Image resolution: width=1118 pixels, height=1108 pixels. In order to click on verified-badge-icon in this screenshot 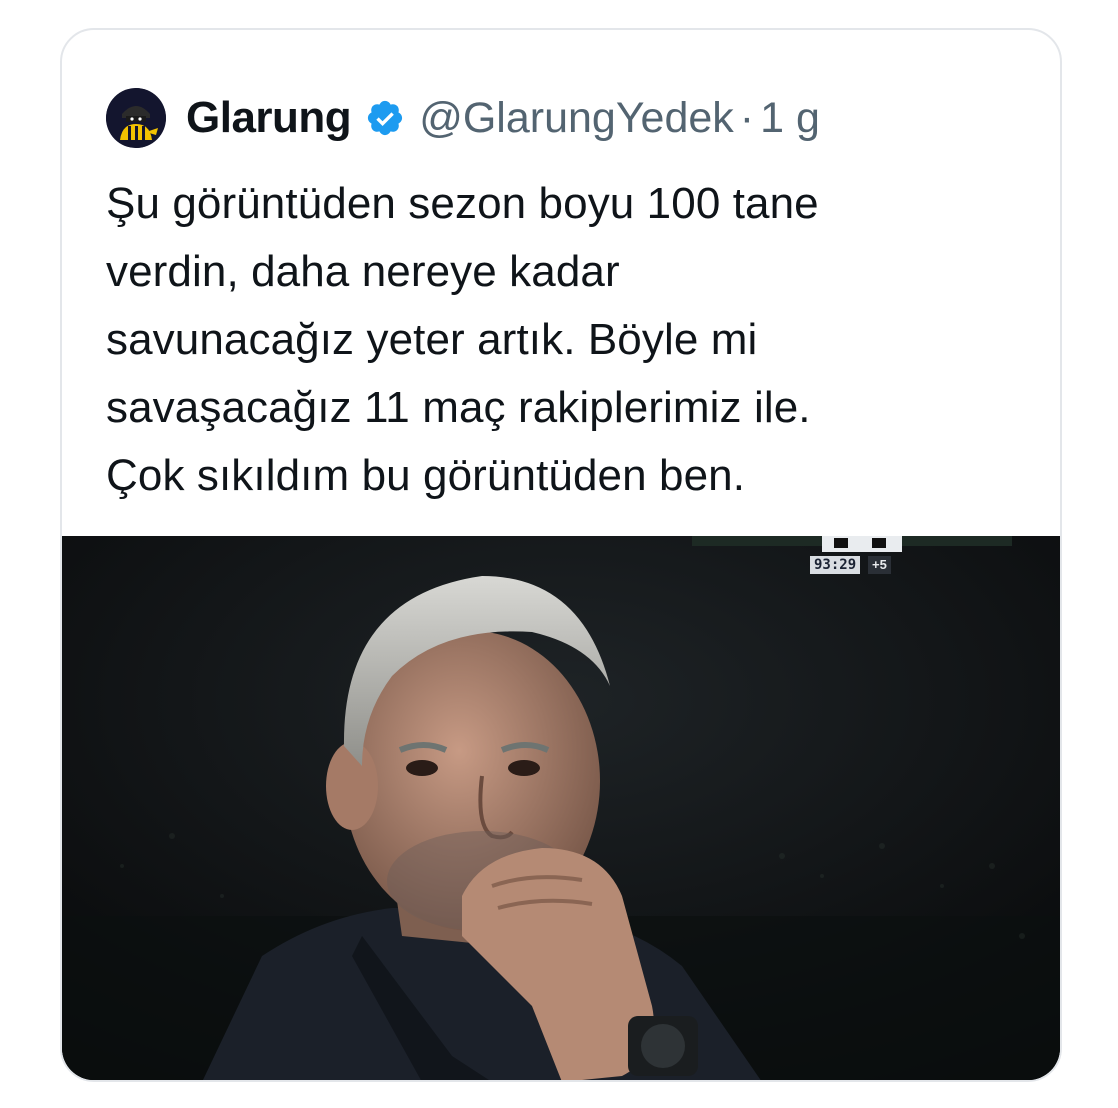, I will do `click(385, 118)`.